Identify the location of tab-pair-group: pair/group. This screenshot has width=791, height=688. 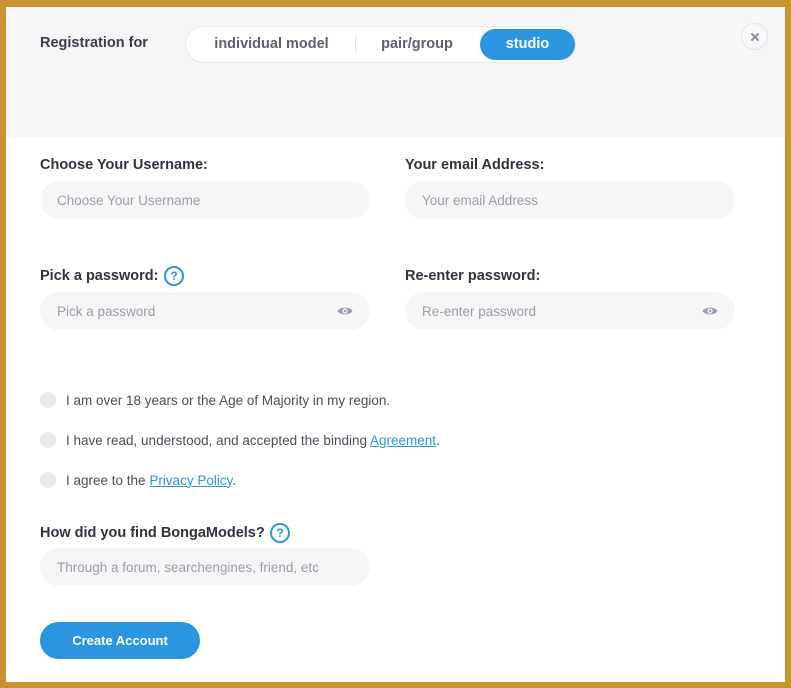
(417, 44).